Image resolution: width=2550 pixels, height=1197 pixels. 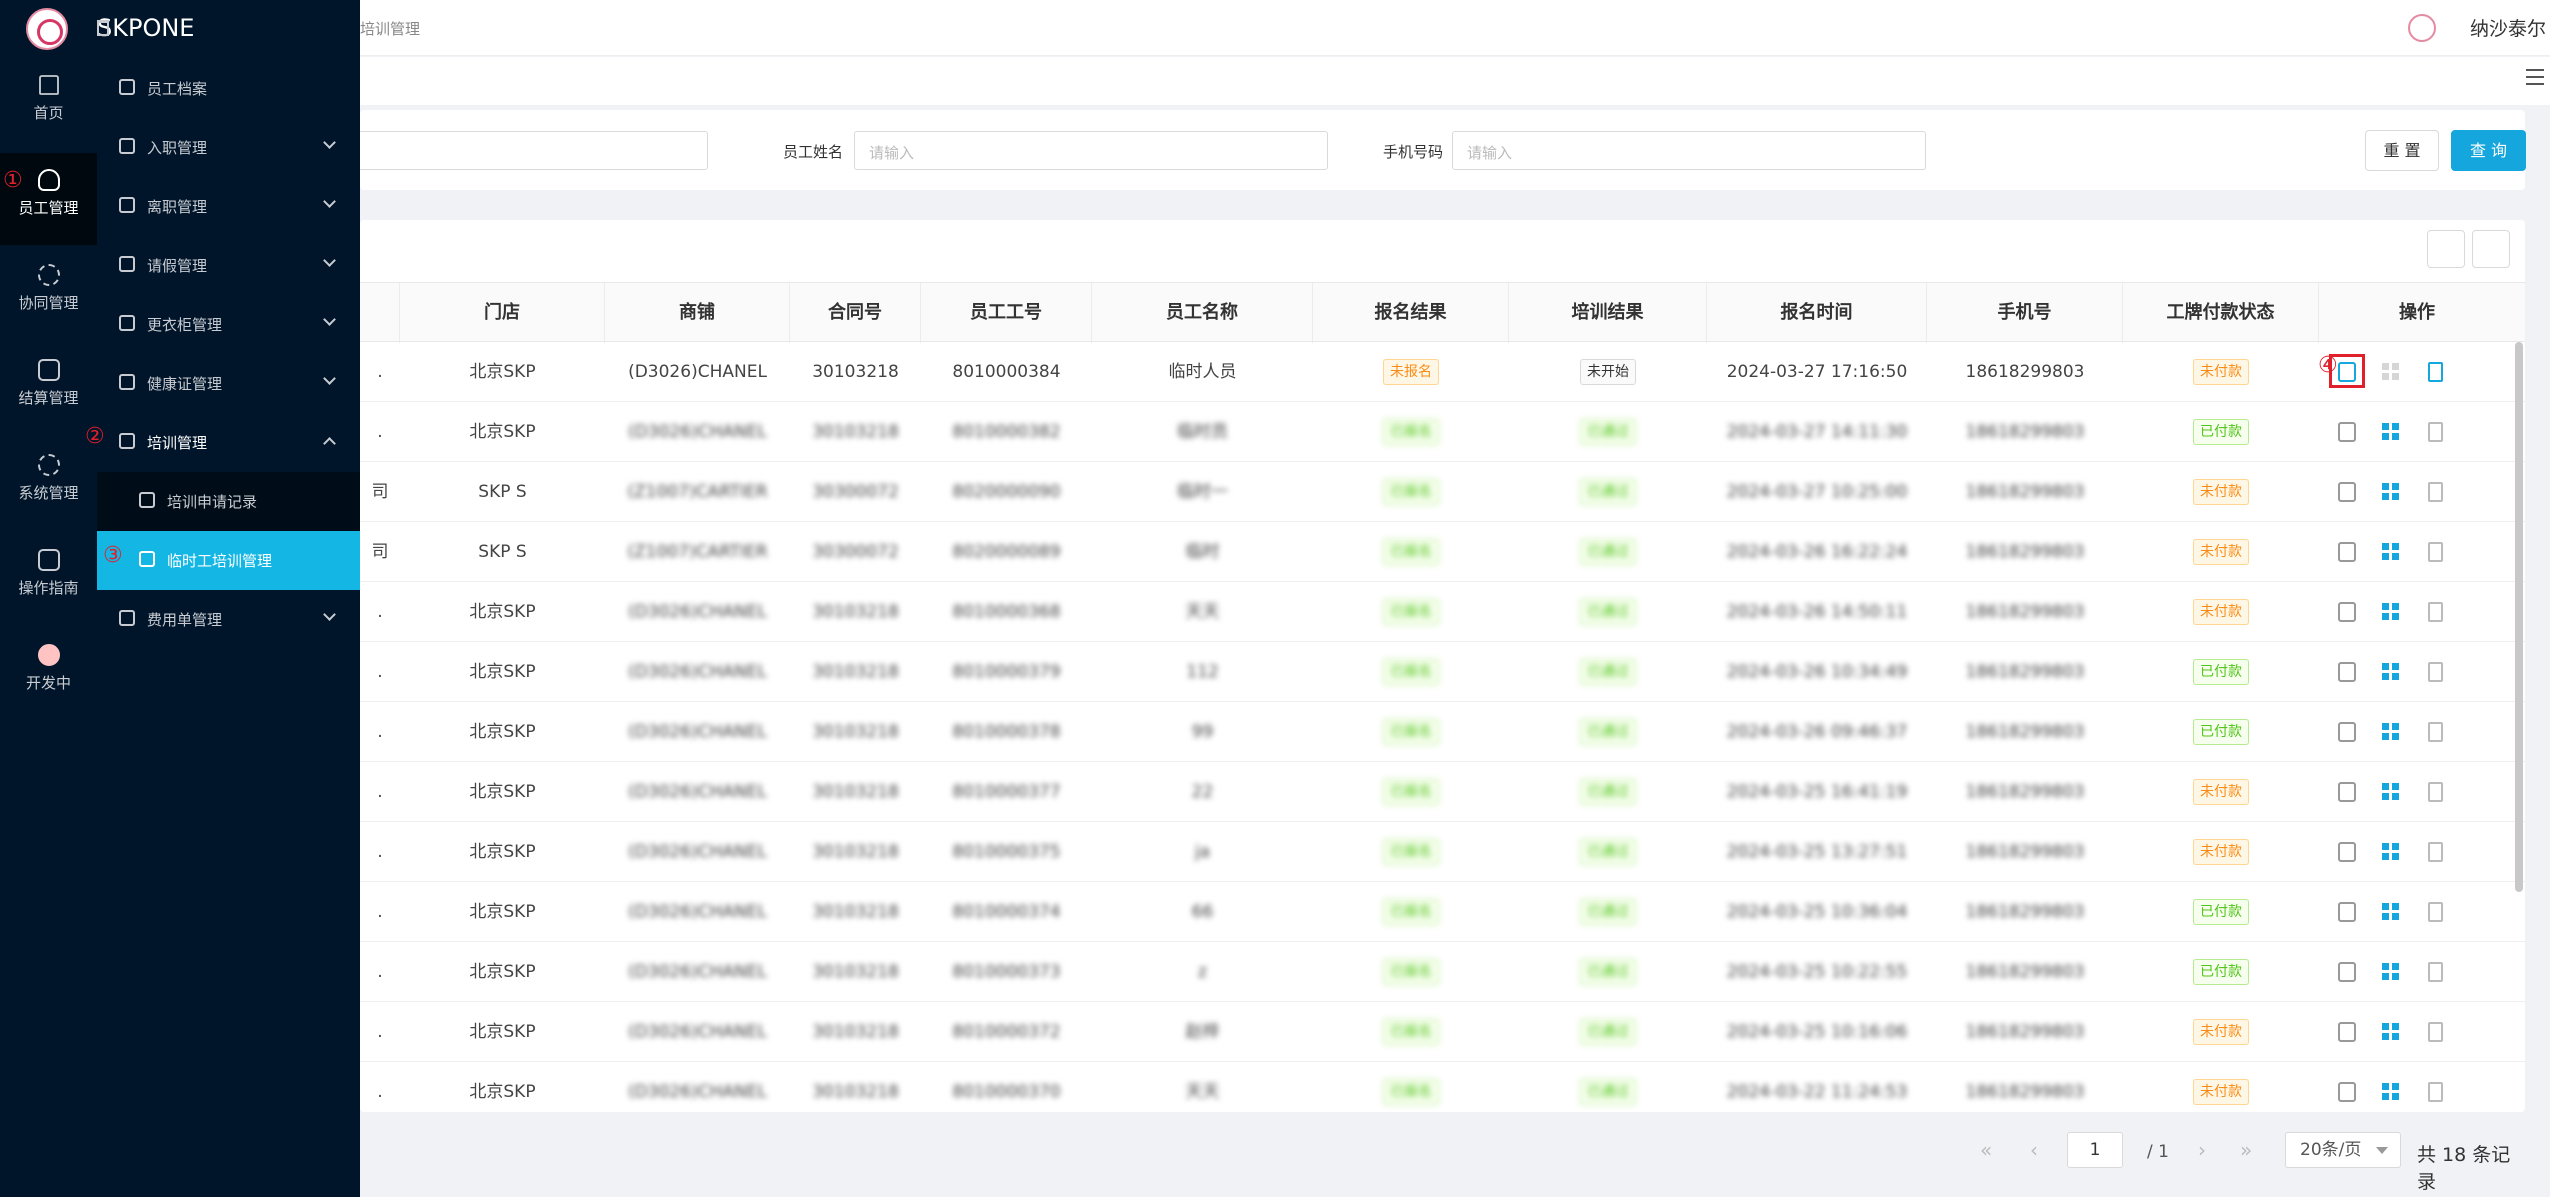 I want to click on submenu-item-training: 培训管理, so click(x=228, y=442).